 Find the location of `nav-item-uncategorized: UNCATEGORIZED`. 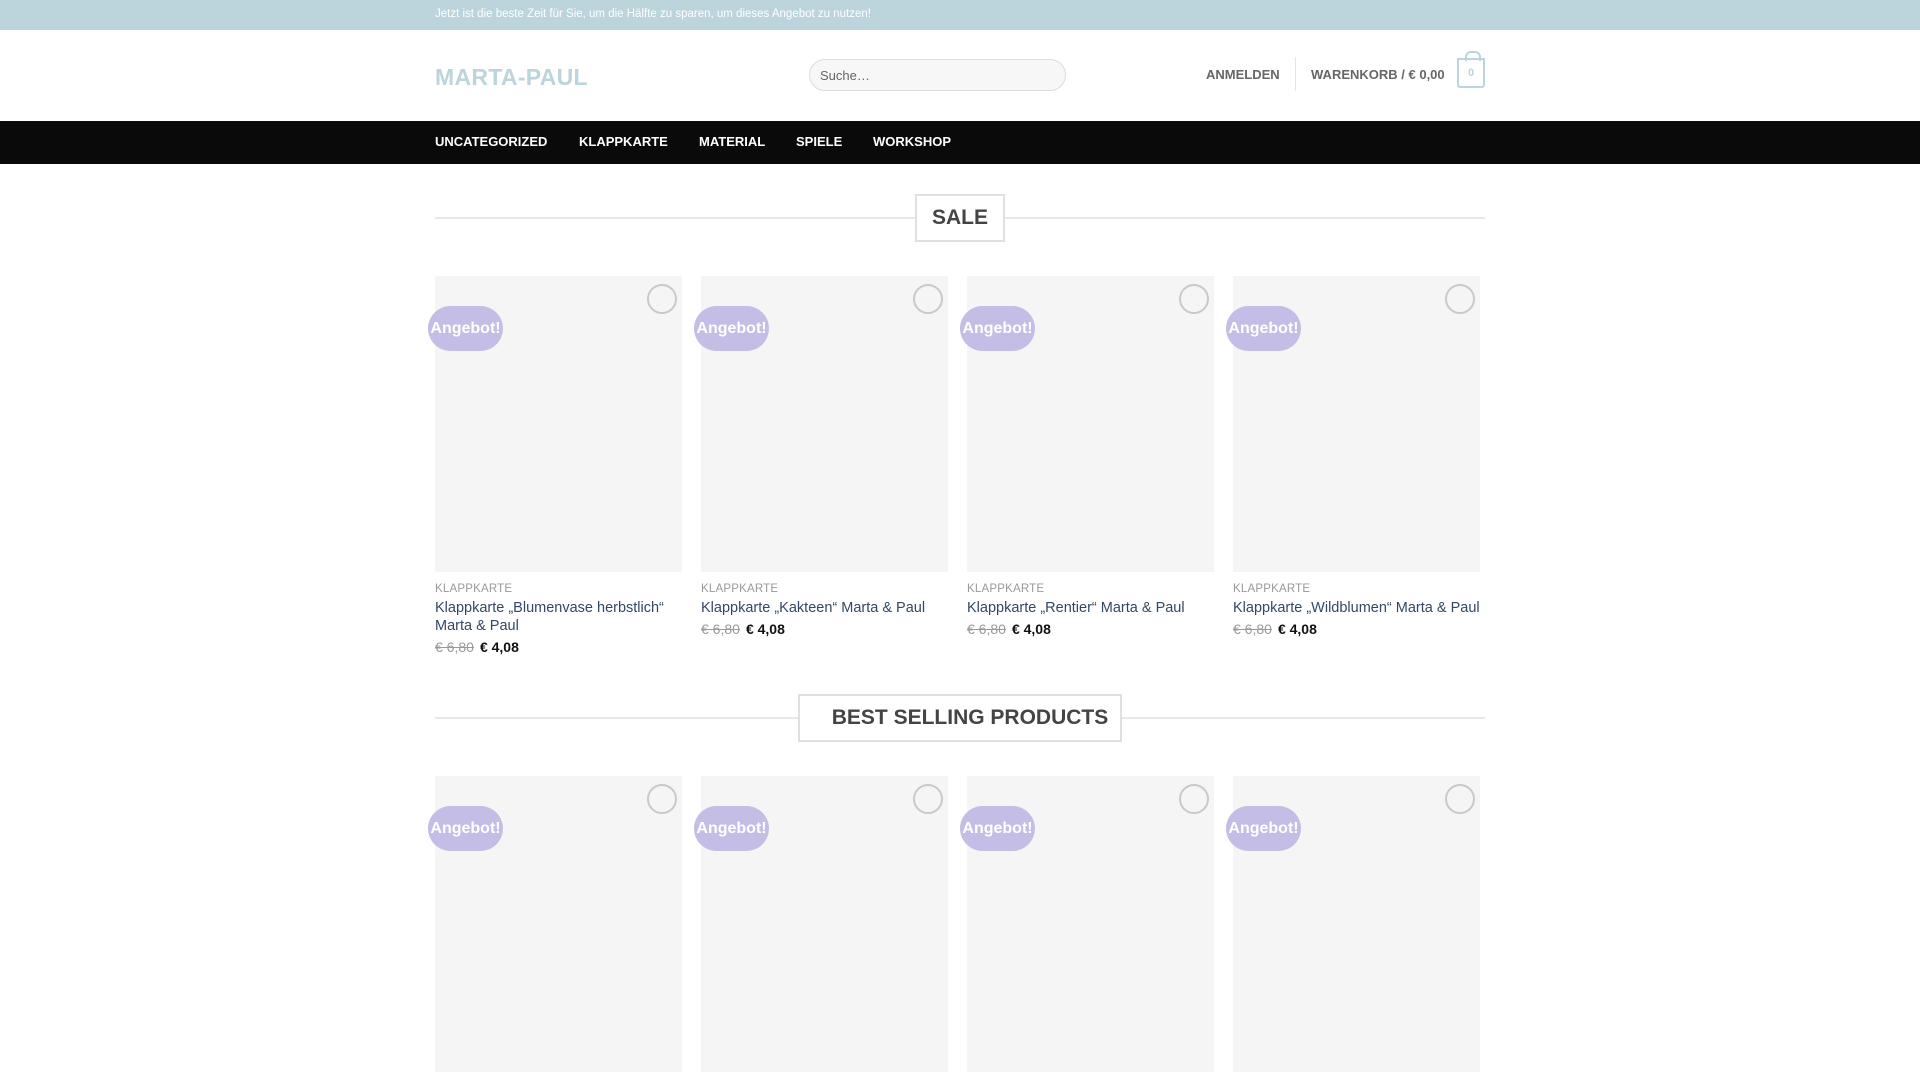

nav-item-uncategorized: UNCATEGORIZED is located at coordinates (491, 141).